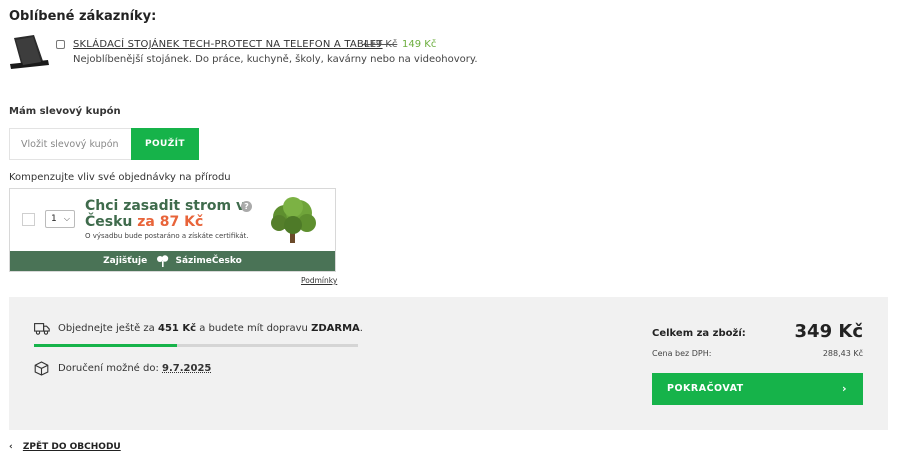 This screenshot has height=467, width=900. Describe the element at coordinates (125, 261) in the screenshot. I see `tree-bar-prefix: Zajišťuje` at that location.